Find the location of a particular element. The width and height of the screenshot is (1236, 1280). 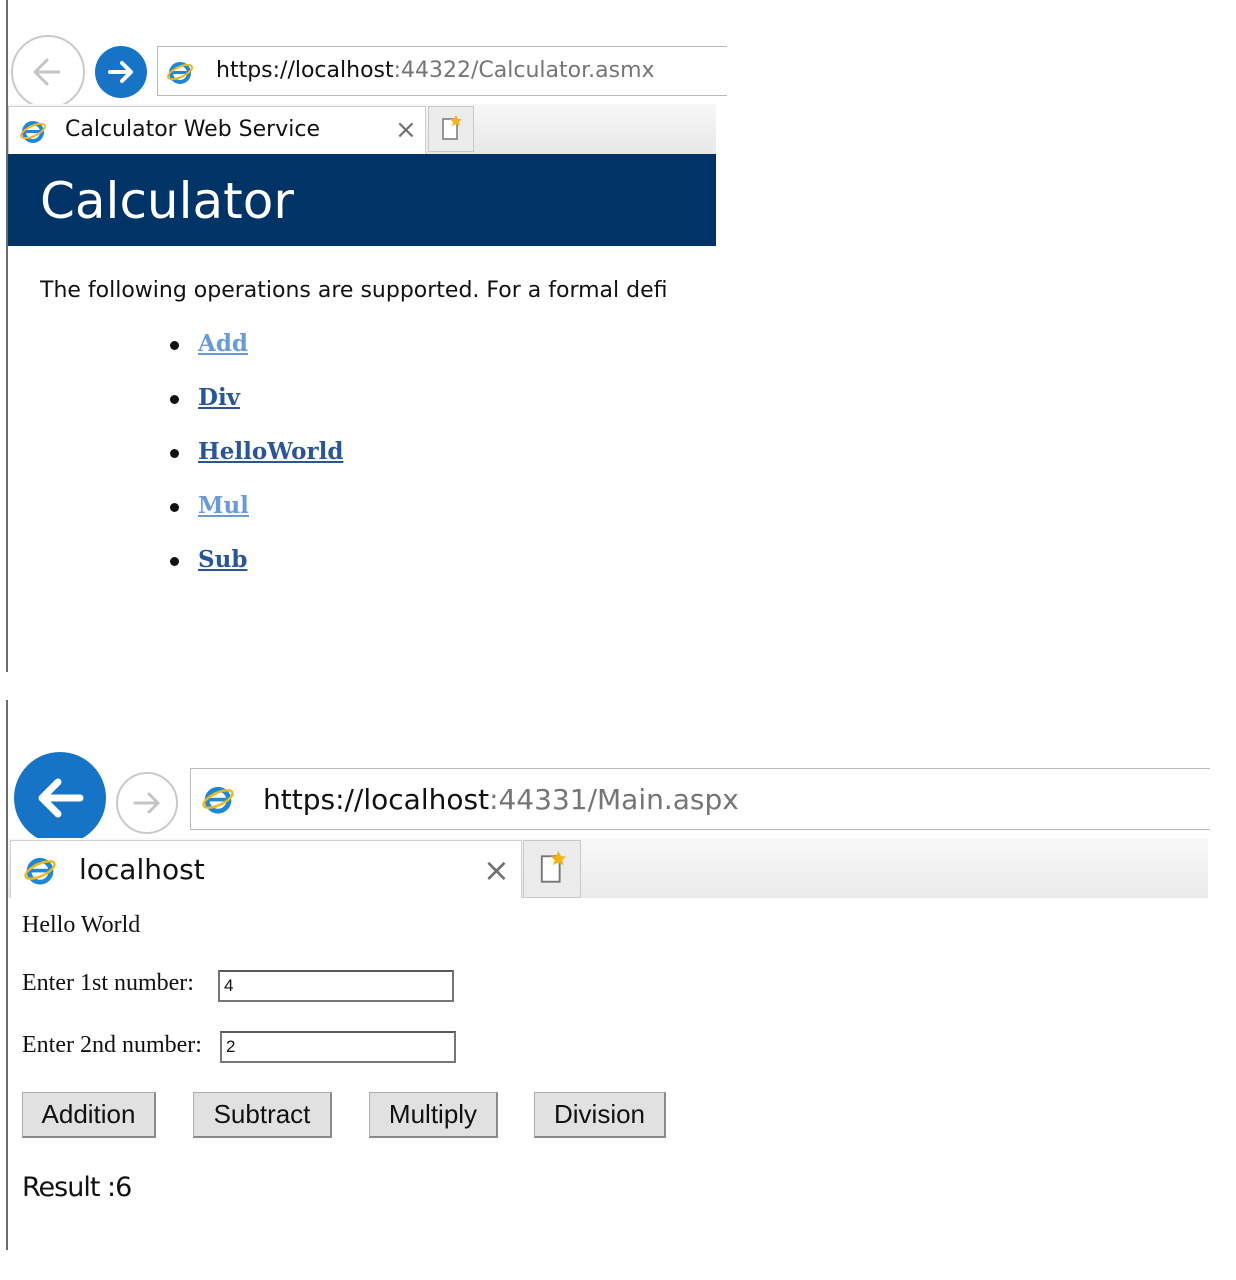

address-bar: https://localhost:44331/Main.aspx is located at coordinates (700, 799).